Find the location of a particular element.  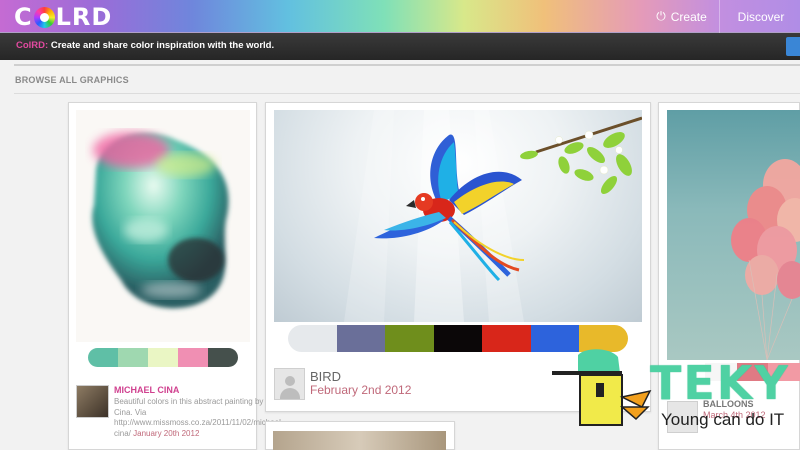

teky-mascot-logo is located at coordinates (602, 387).